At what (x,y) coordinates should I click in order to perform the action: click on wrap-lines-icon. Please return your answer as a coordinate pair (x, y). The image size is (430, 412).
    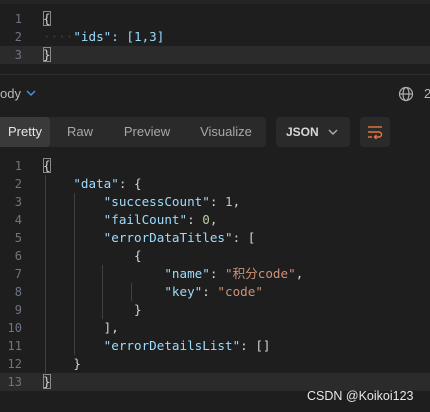
    Looking at the image, I should click on (375, 133).